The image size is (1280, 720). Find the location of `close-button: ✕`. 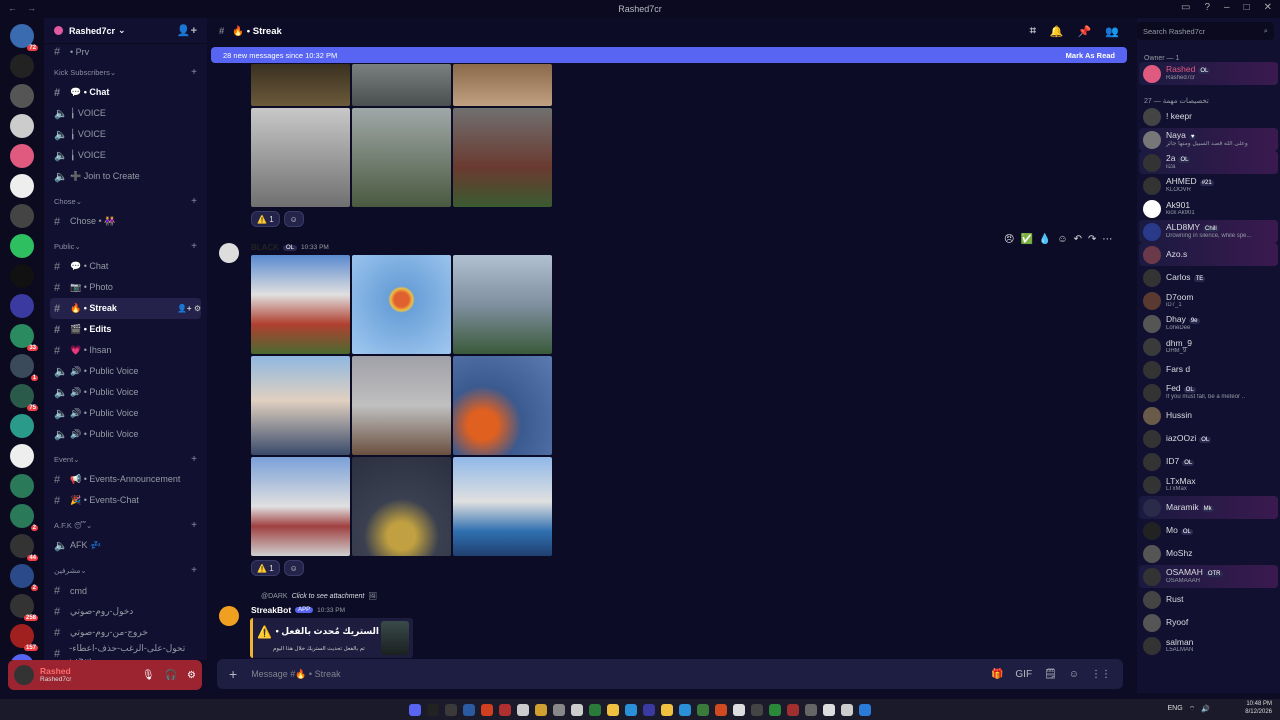

close-button: ✕ is located at coordinates (1268, 7).